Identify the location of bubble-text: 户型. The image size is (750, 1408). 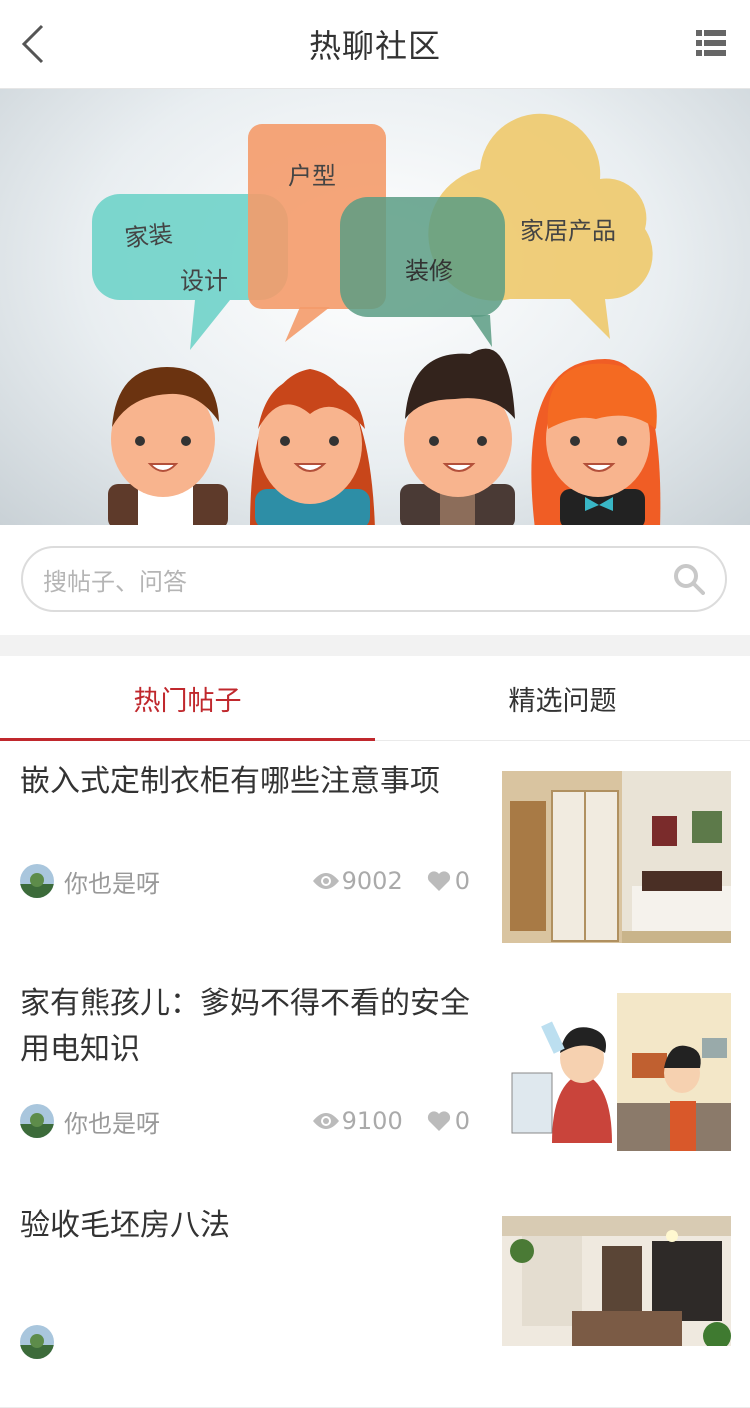
(312, 176).